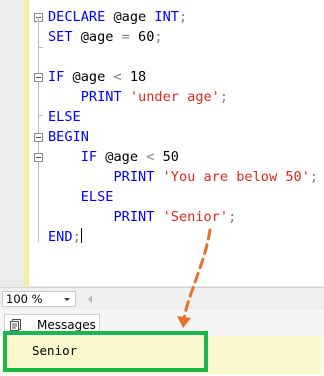 The height and width of the screenshot is (376, 324). I want to click on zoom-bar: 100 %, so click(162, 298).